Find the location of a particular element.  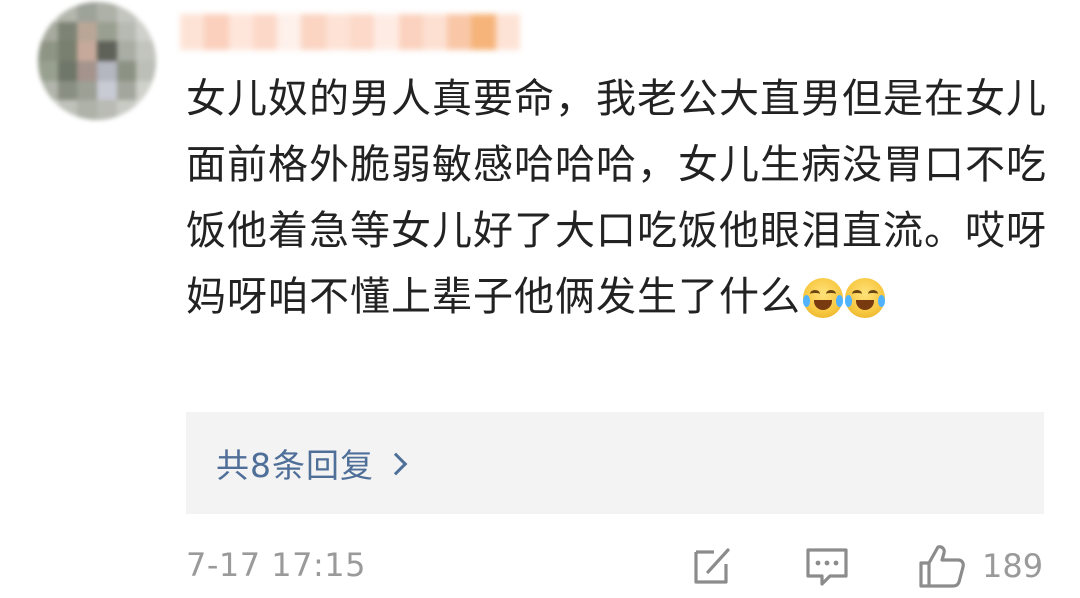

avatar is located at coordinates (97, 61).